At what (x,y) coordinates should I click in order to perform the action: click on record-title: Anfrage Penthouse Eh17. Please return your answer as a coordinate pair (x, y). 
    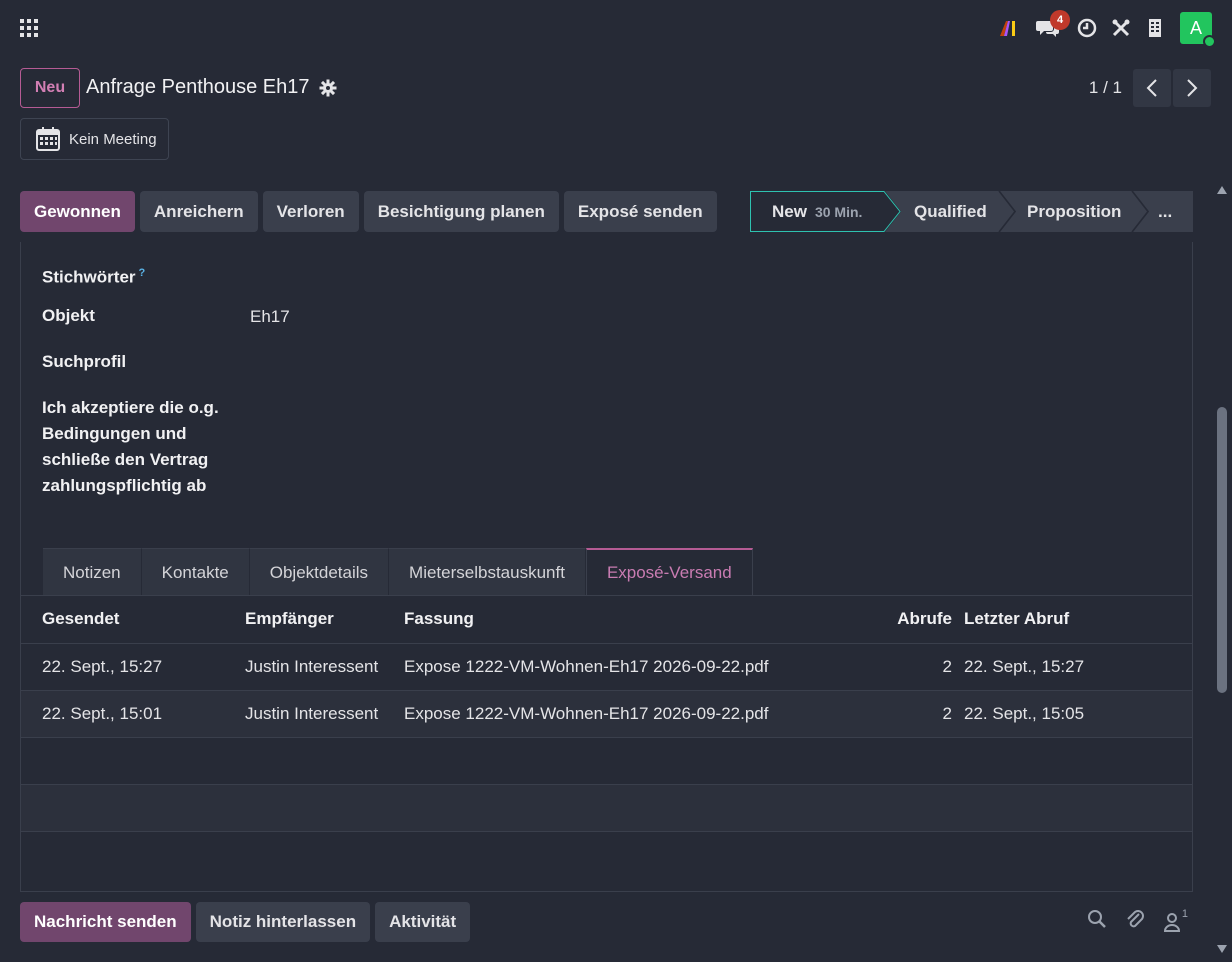
    Looking at the image, I should click on (198, 87).